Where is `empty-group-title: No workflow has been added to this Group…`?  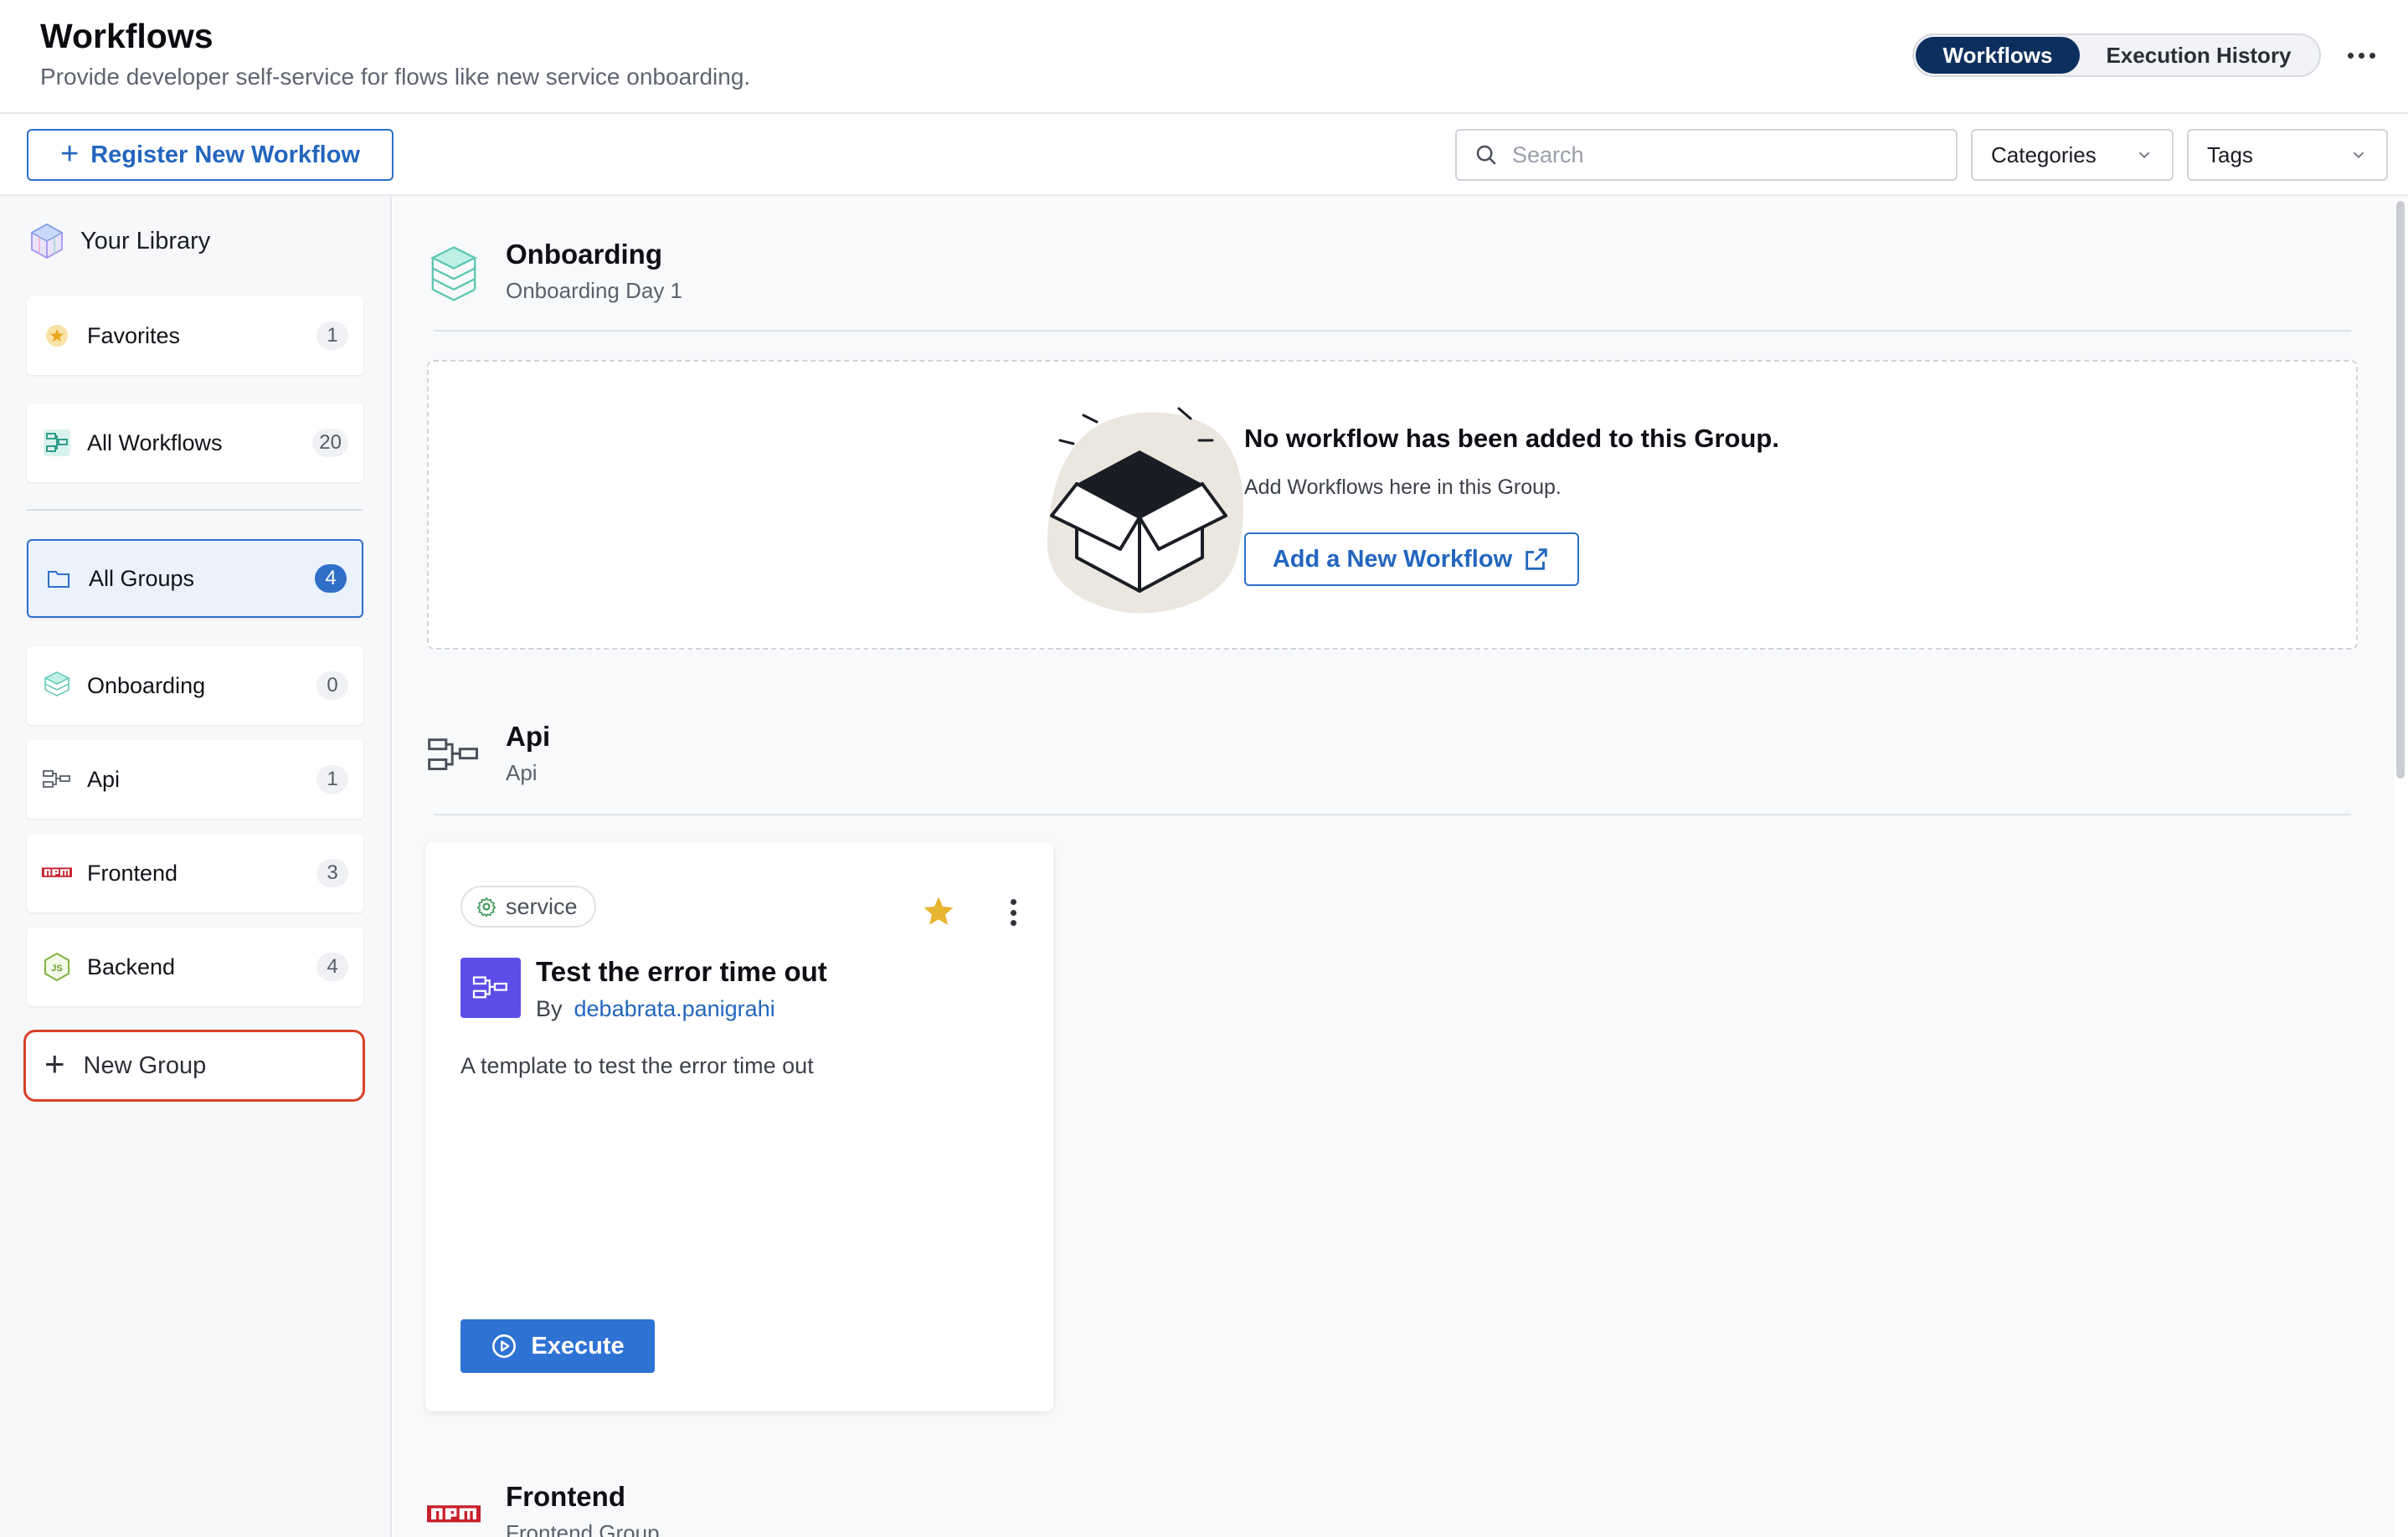
empty-group-title: No workflow has been added to this Group… is located at coordinates (1511, 438).